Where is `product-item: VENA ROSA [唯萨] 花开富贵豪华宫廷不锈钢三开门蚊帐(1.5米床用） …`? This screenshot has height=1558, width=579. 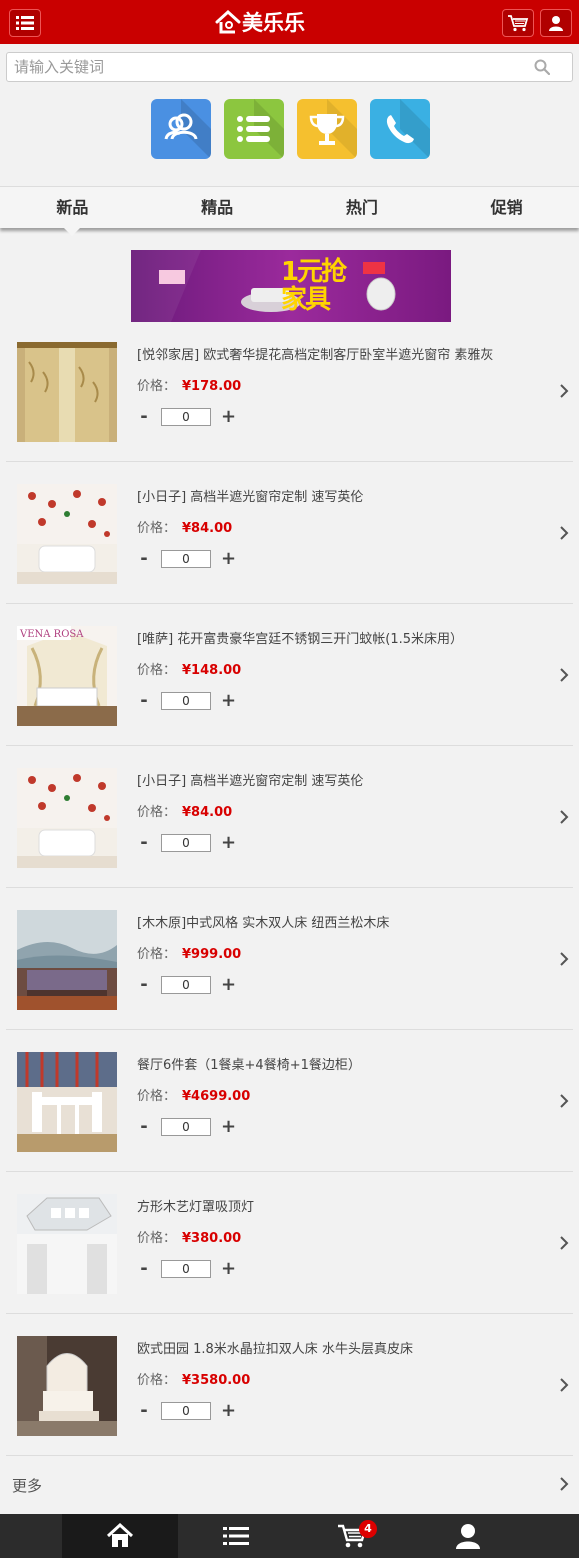
product-item: VENA ROSA [唯萨] 花开富贵豪华宫廷不锈钢三开门蚊帐(1.5米床用） … is located at coordinates (289, 675).